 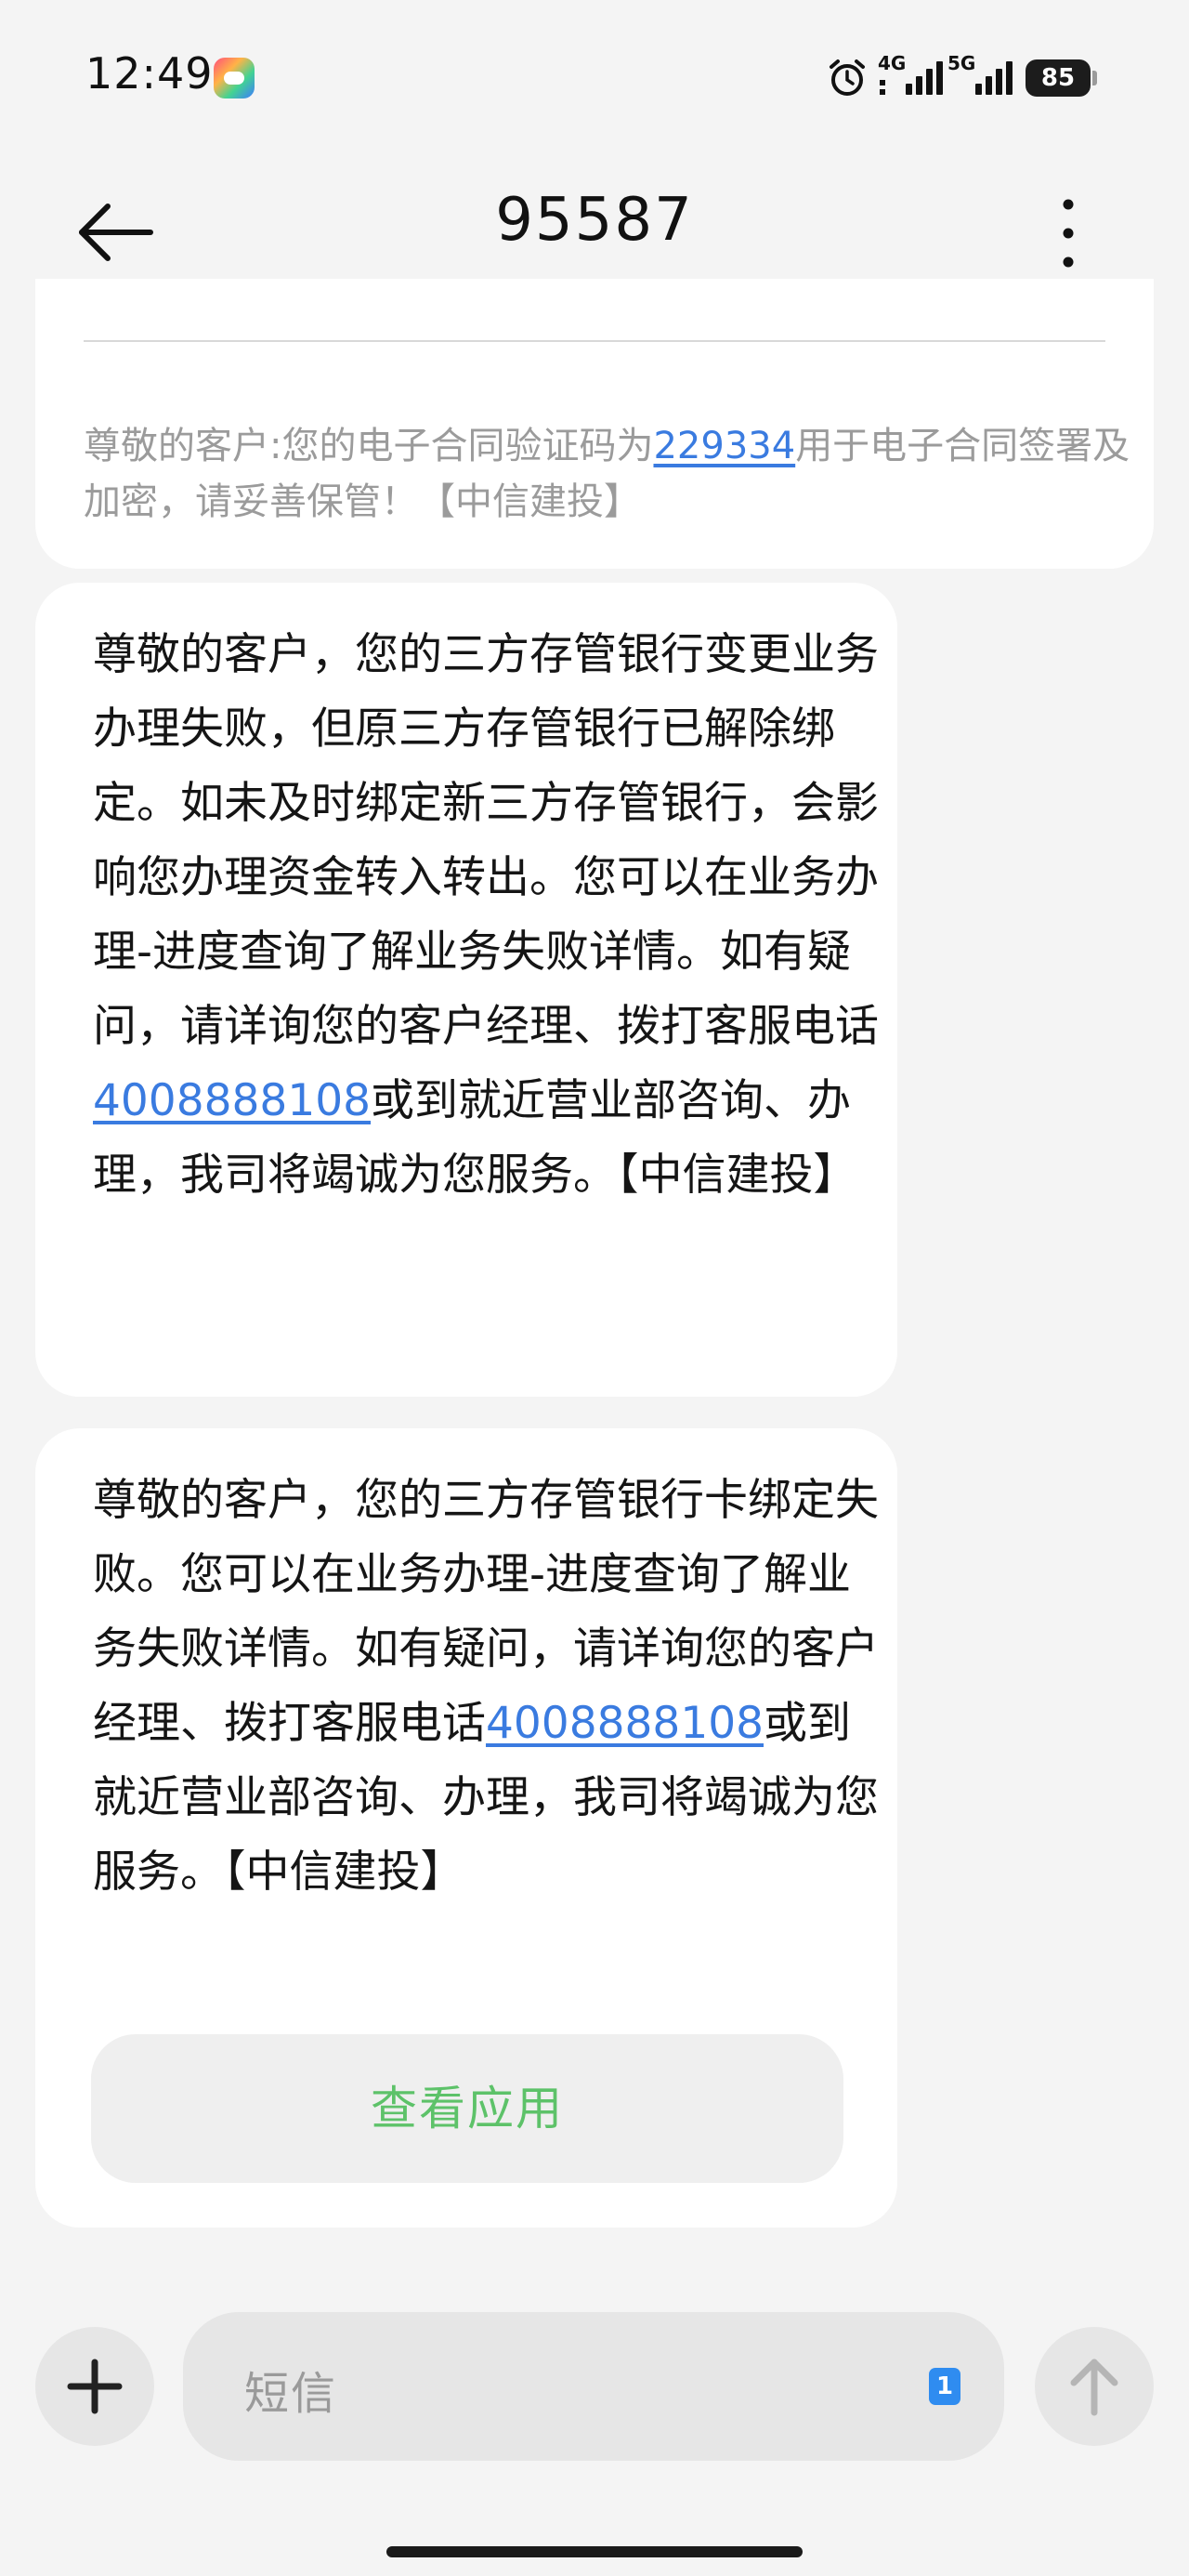 I want to click on message-text-part: 尊敬的客户:您的电子合同验证码为, so click(x=369, y=446).